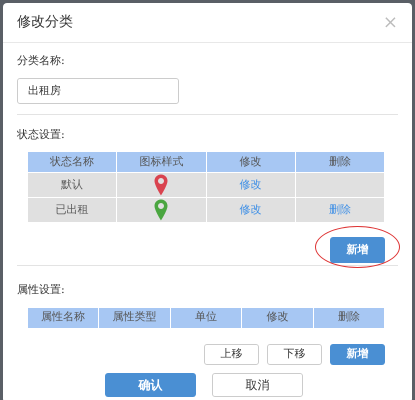  I want to click on dialog-title: 修改分类, so click(45, 22).